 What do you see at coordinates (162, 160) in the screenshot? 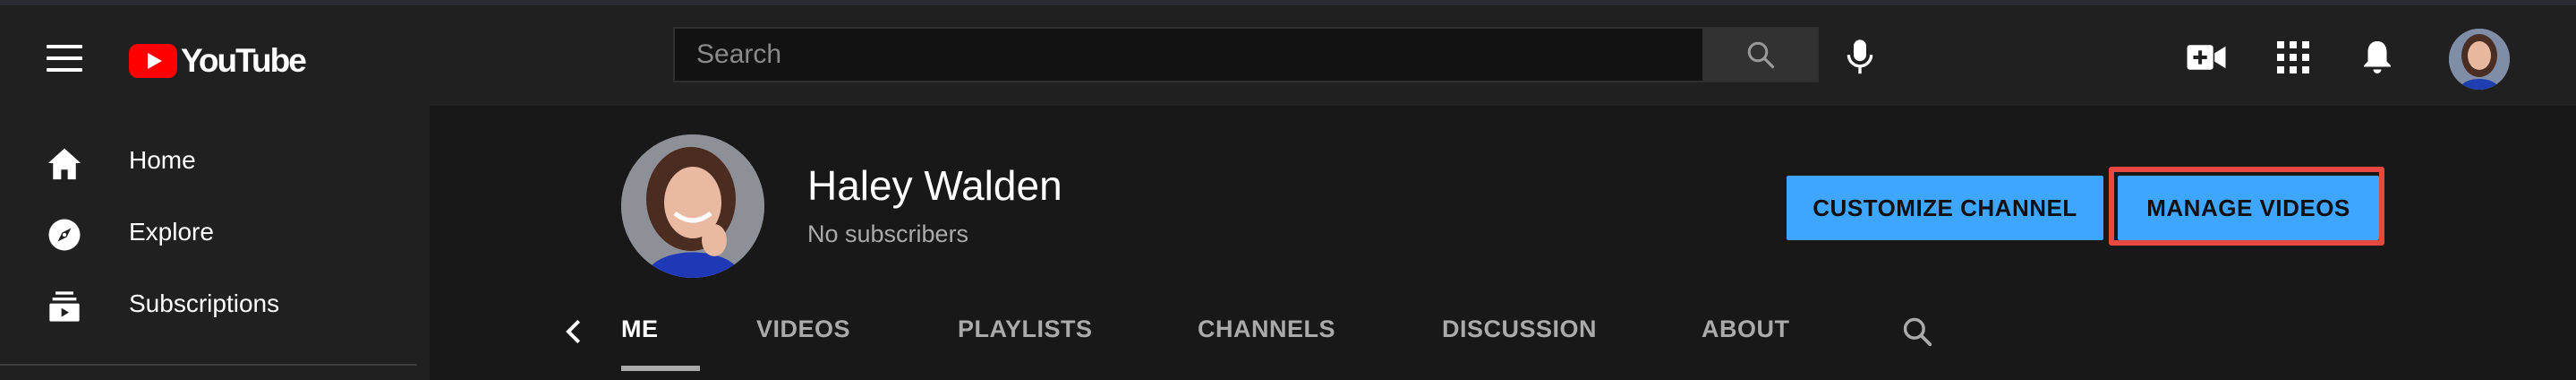
I see `sidebar-item-label: Home` at bounding box center [162, 160].